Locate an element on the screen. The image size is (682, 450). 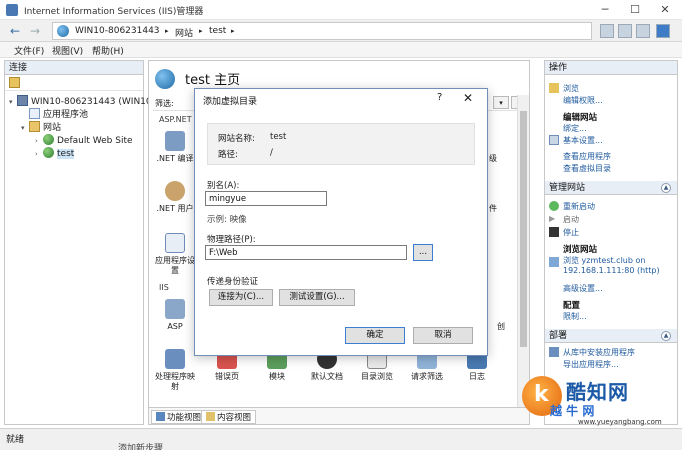
tree-label: test is located at coordinates (66, 154).